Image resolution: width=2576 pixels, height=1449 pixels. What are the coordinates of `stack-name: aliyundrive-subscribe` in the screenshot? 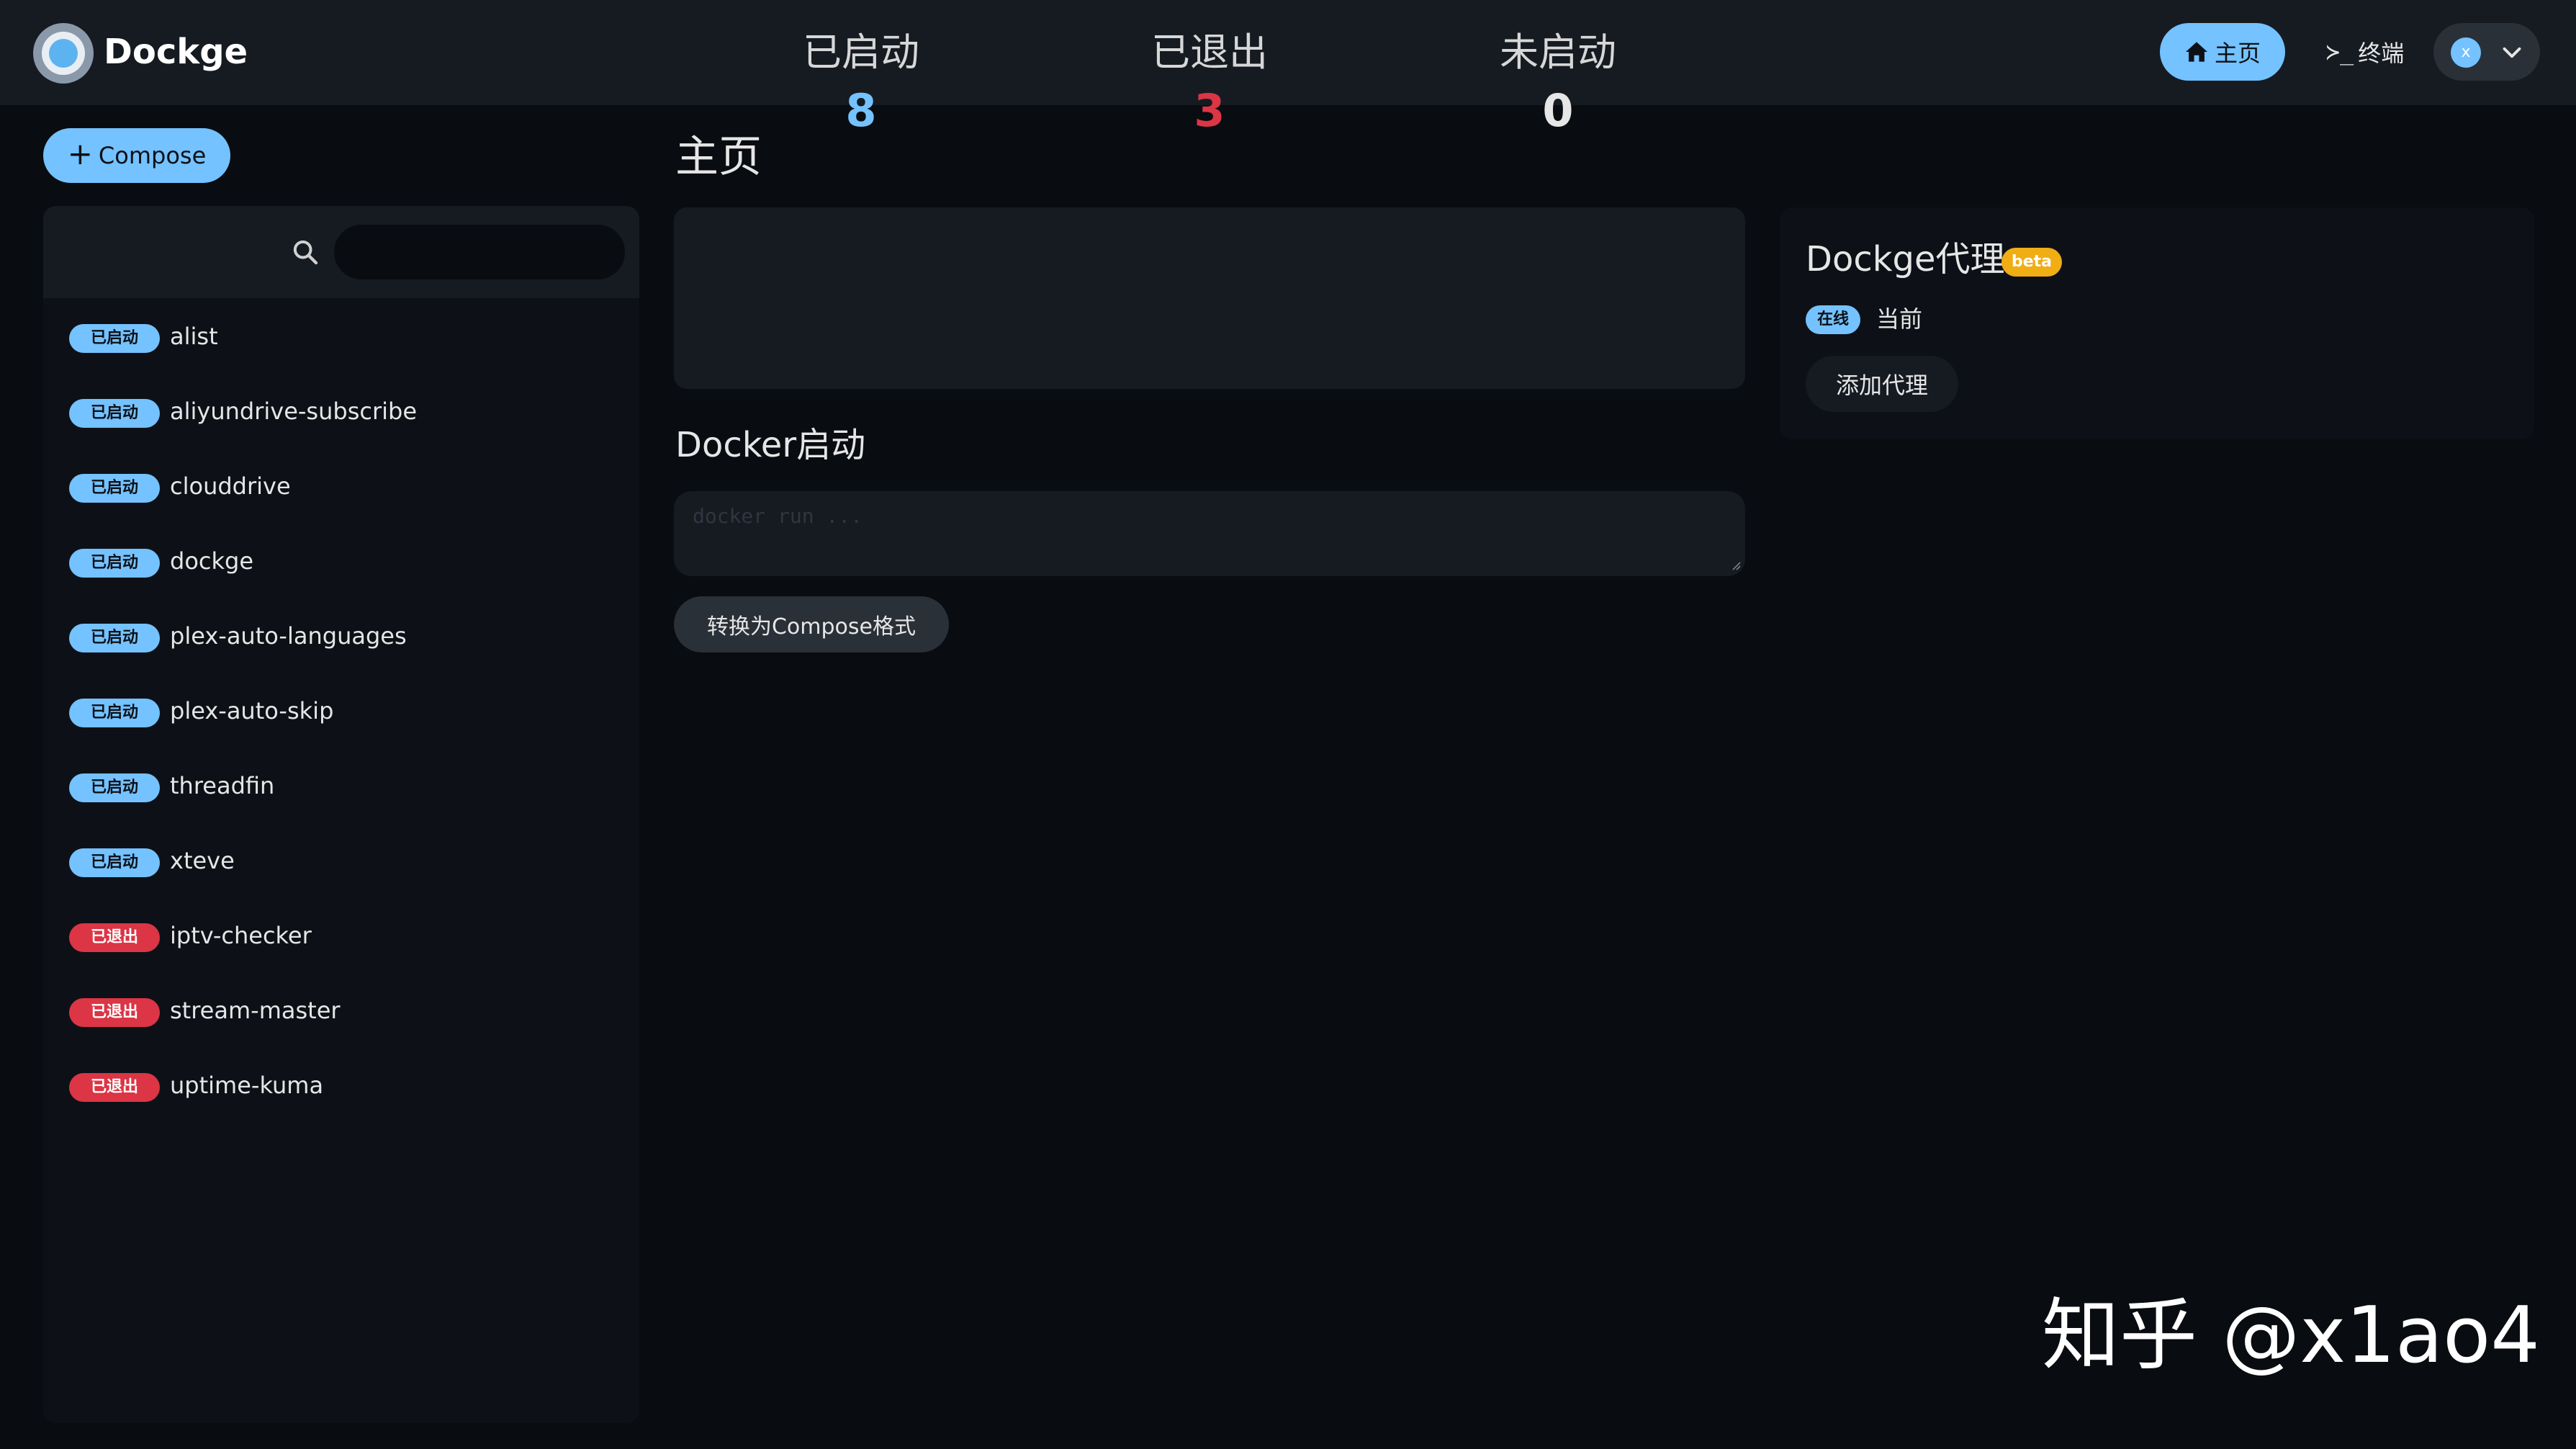 It's located at (293, 411).